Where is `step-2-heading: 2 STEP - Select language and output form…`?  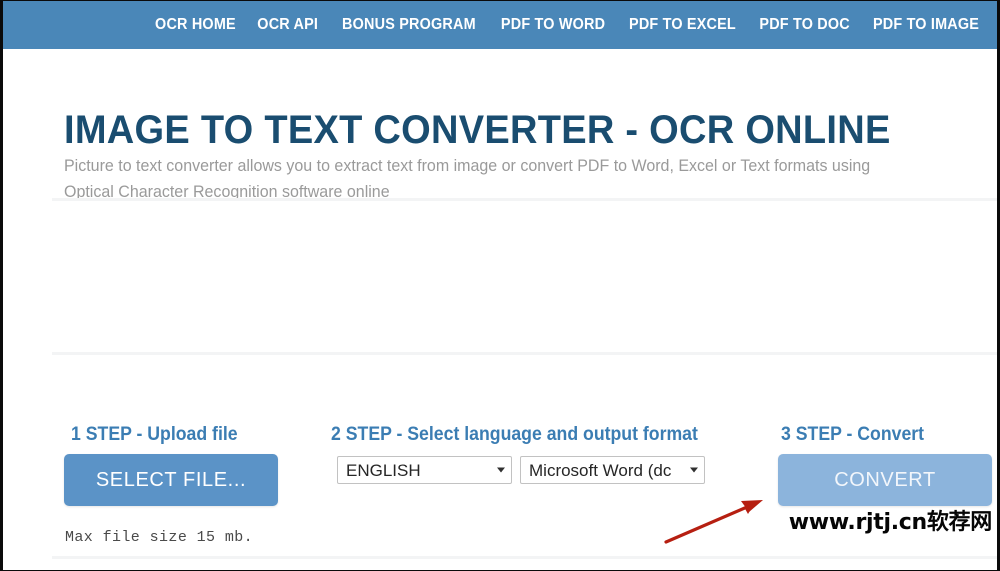
step-2-heading: 2 STEP - Select language and output form… is located at coordinates (514, 434).